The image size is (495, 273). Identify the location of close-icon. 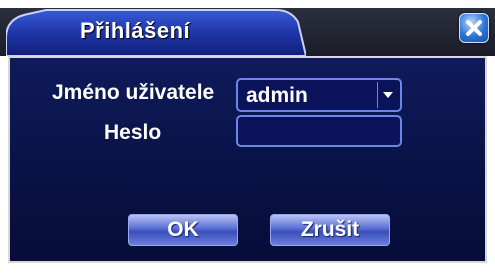
(474, 28).